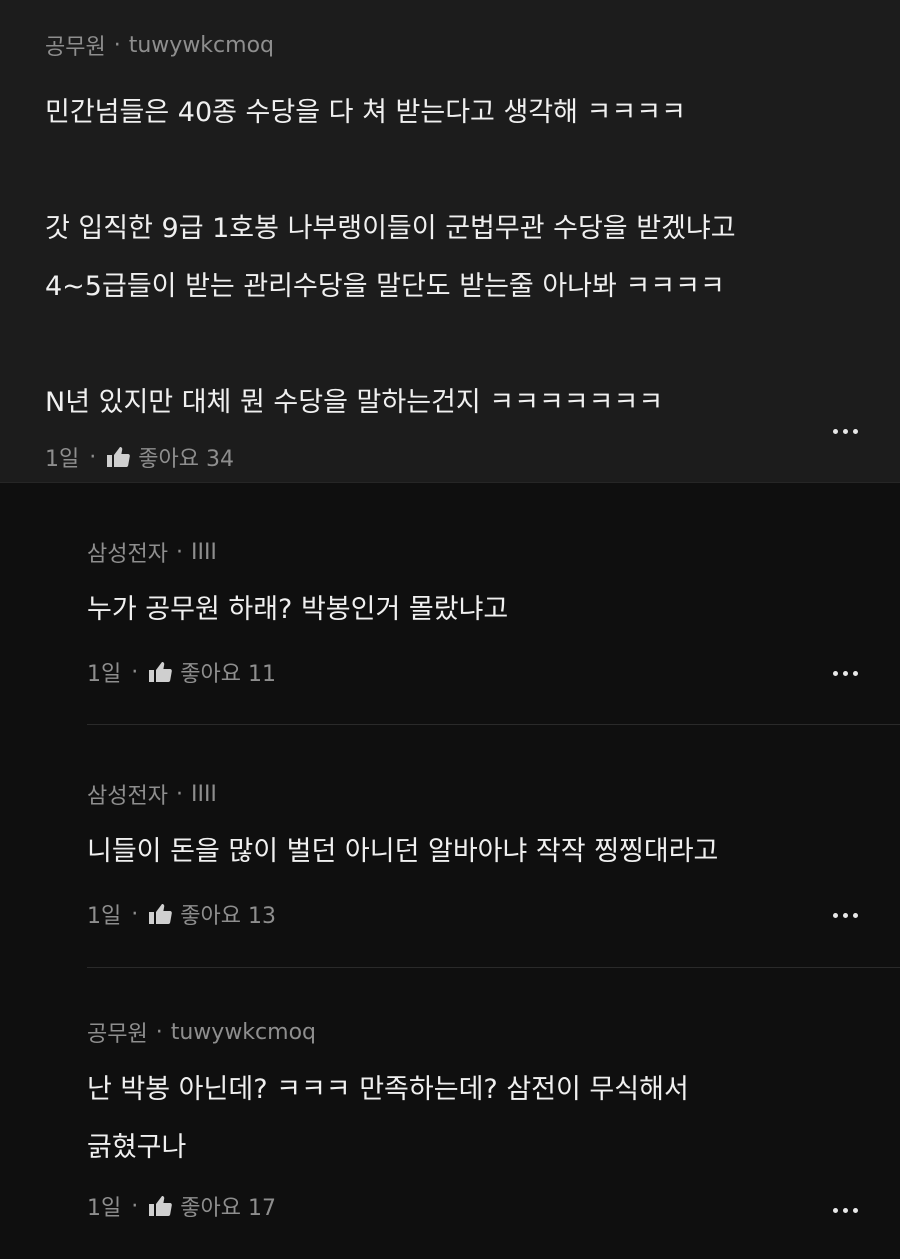 The width and height of the screenshot is (900, 1259). Describe the element at coordinates (186, 457) in the screenshot. I see `like-count: 좋아요 34` at that location.